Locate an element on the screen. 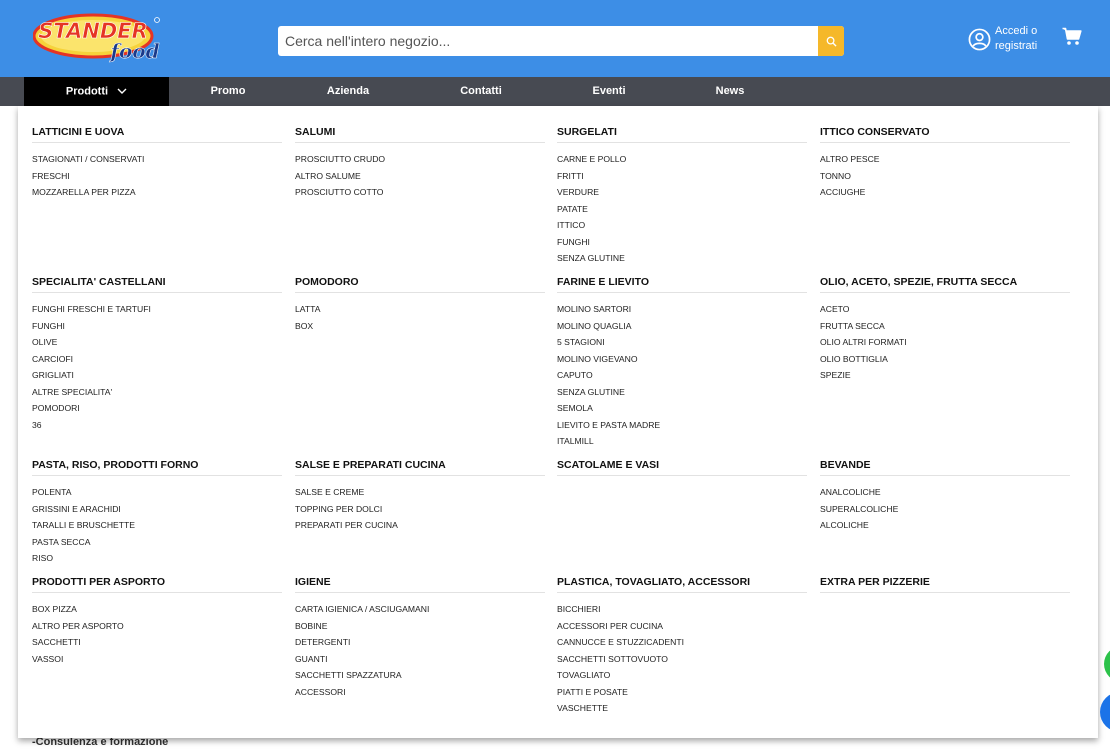 Image resolution: width=1110 pixels, height=752 pixels. category-title: LATTICINI E UOVA is located at coordinates (157, 134).